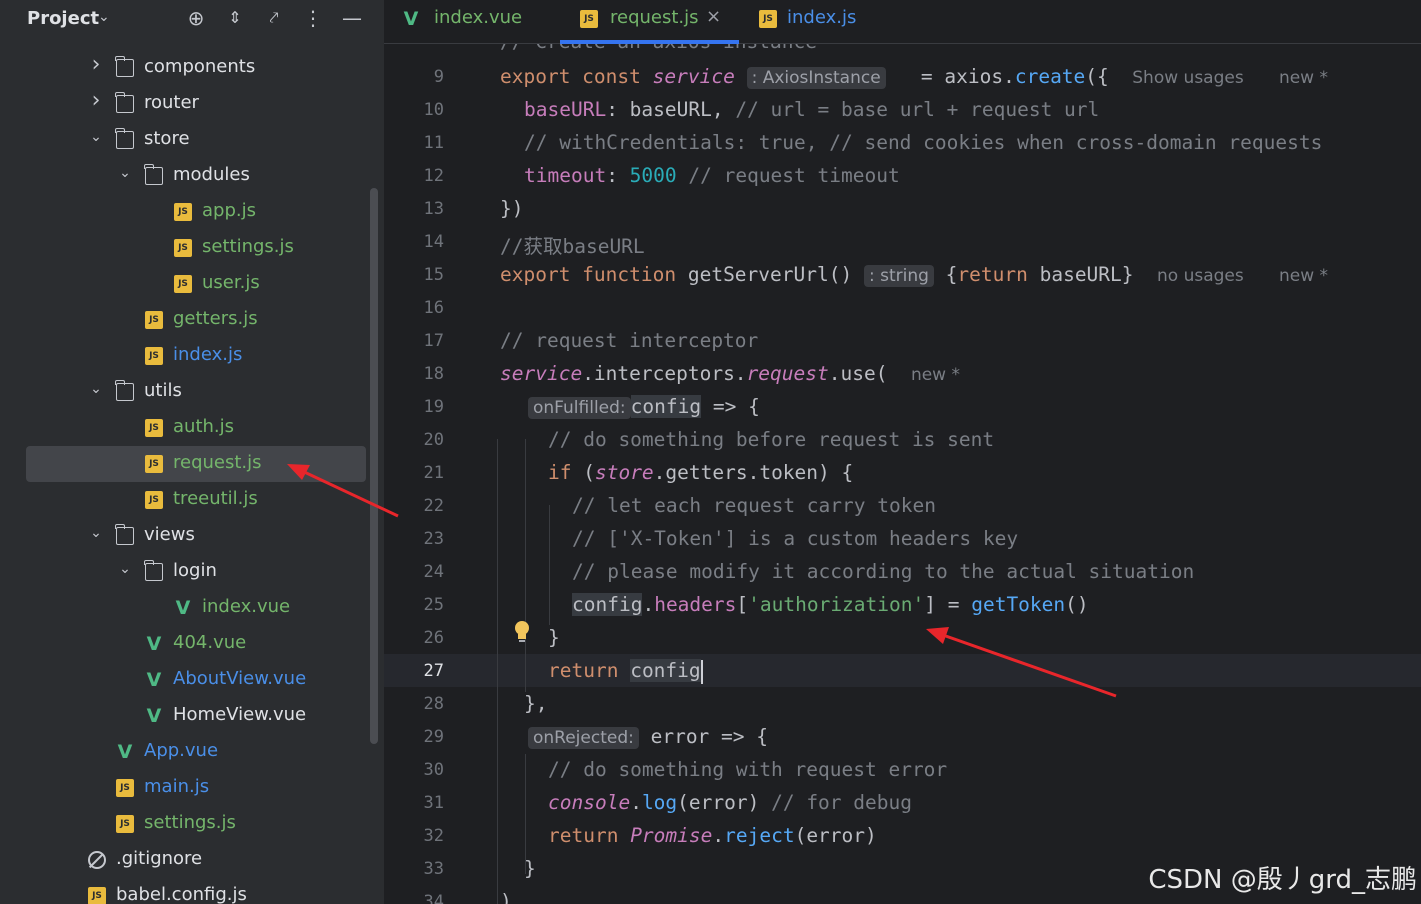 Image resolution: width=1421 pixels, height=904 pixels. I want to click on tree-scrollbar, so click(374, 466).